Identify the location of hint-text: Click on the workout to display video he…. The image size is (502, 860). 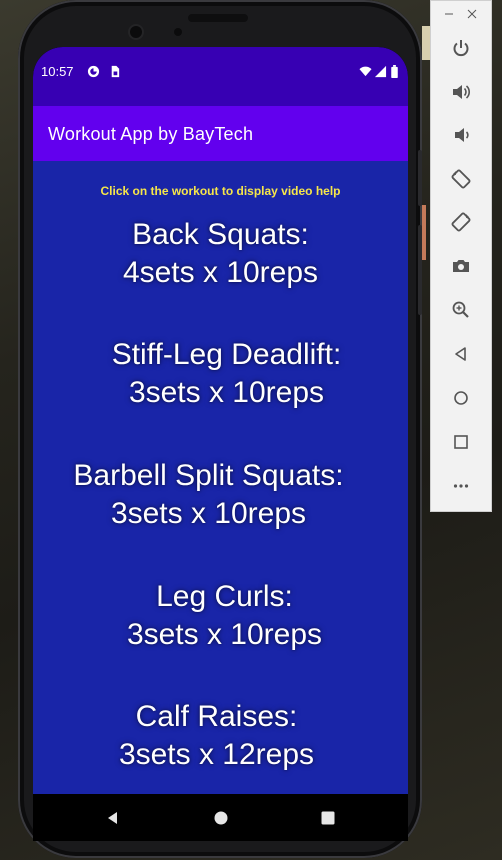
(220, 191).